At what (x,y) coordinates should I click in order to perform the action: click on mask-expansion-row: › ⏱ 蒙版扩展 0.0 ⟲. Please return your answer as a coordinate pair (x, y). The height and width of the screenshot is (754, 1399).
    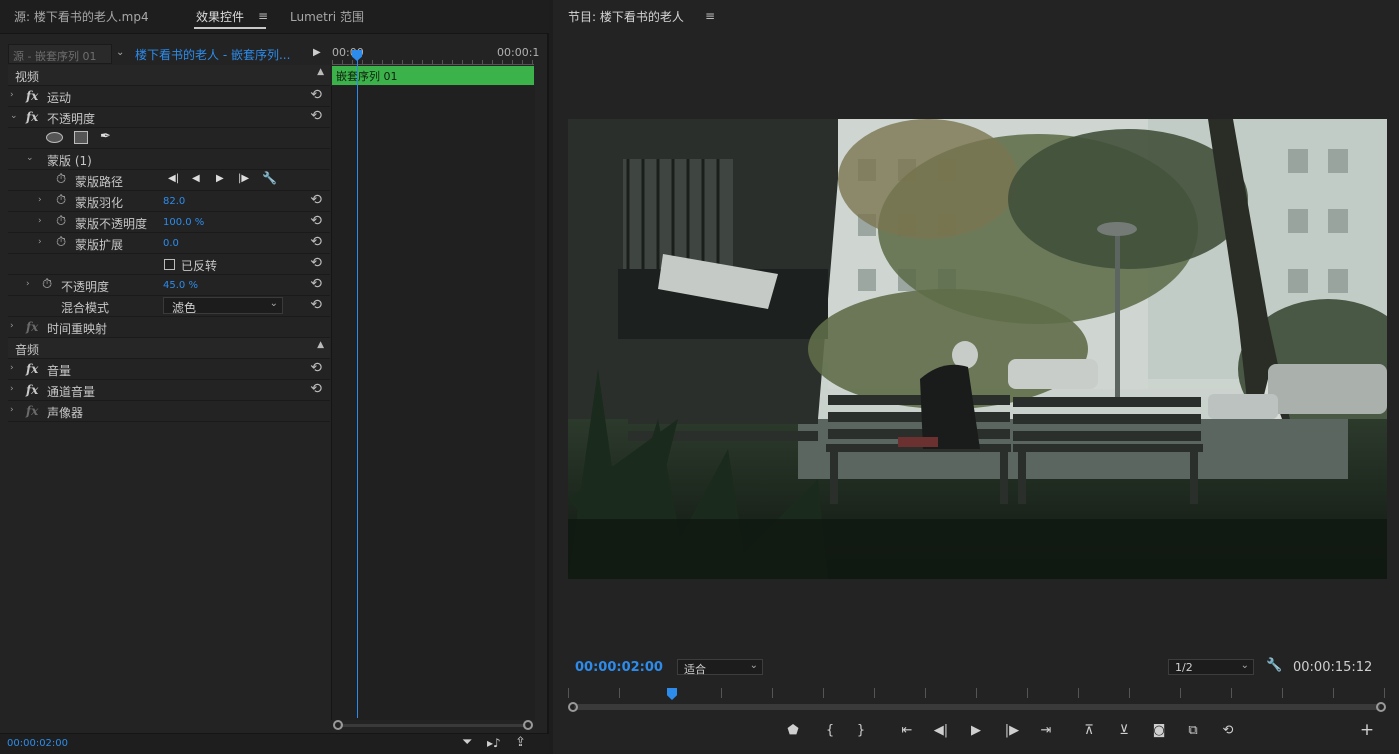
    Looking at the image, I should click on (169, 243).